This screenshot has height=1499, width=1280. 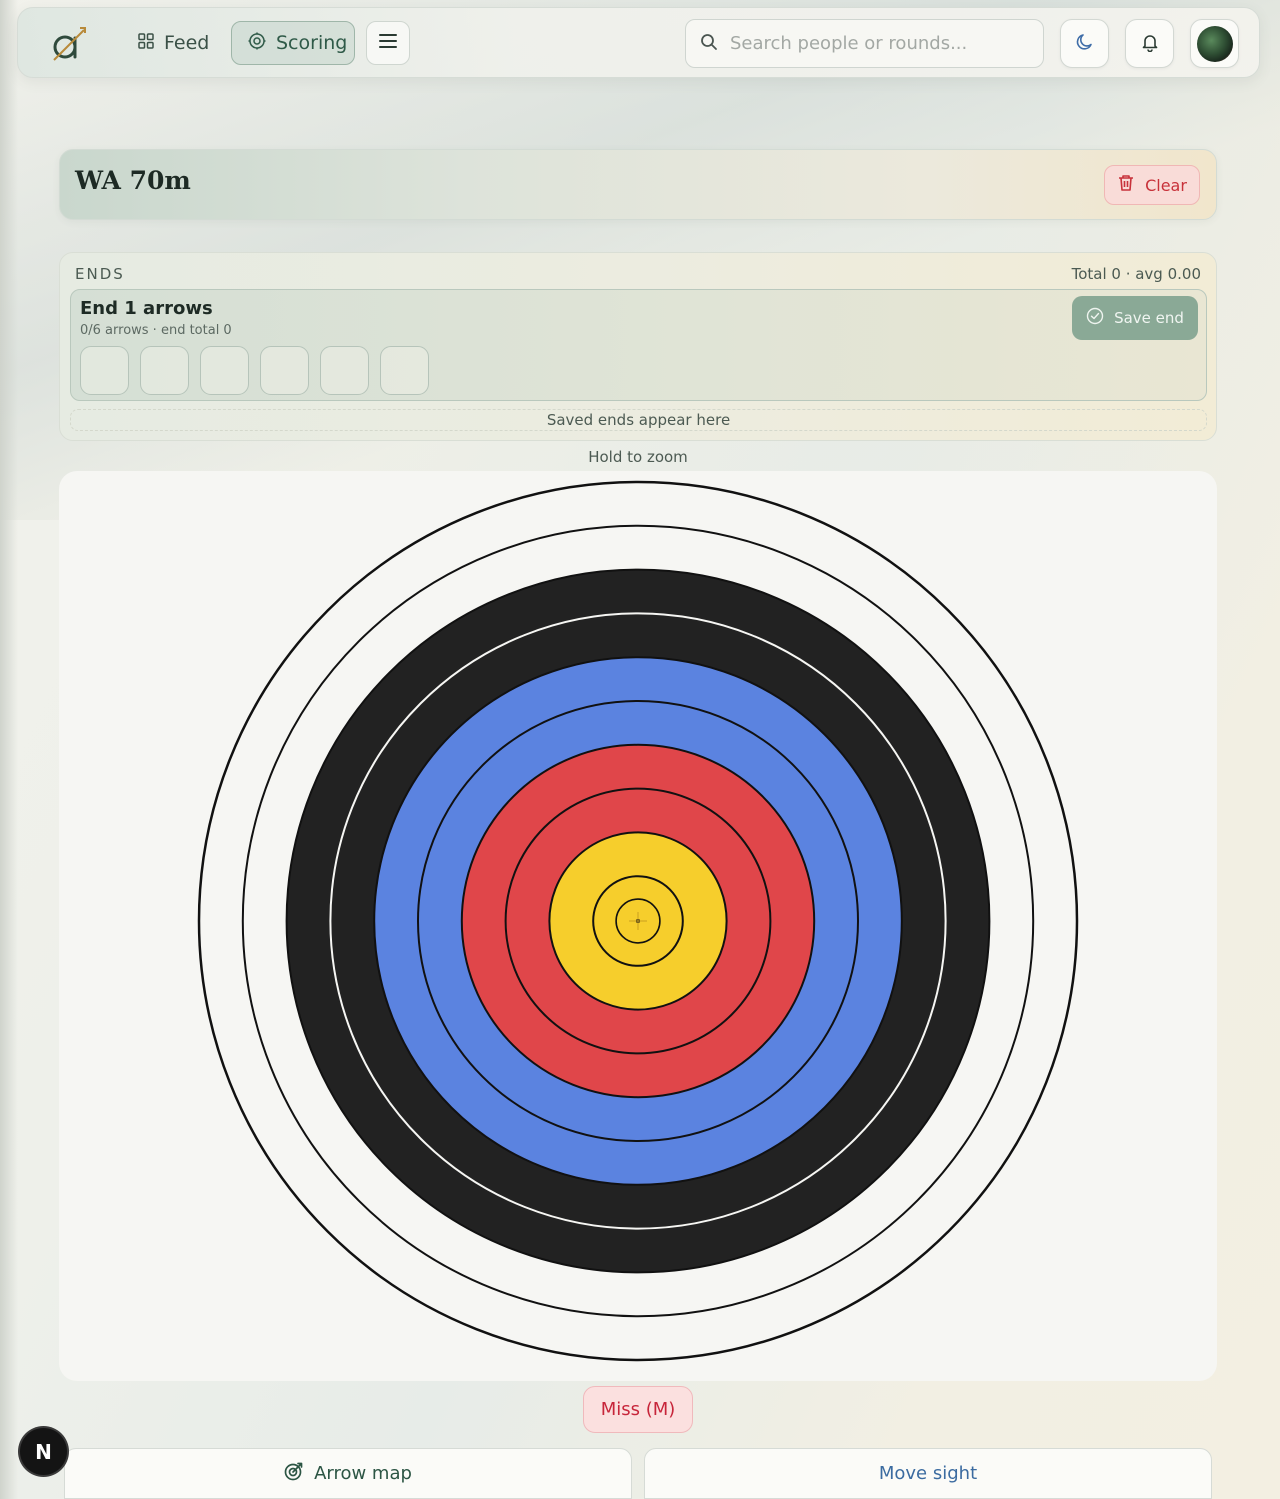 I want to click on profile-button, so click(x=1214, y=43).